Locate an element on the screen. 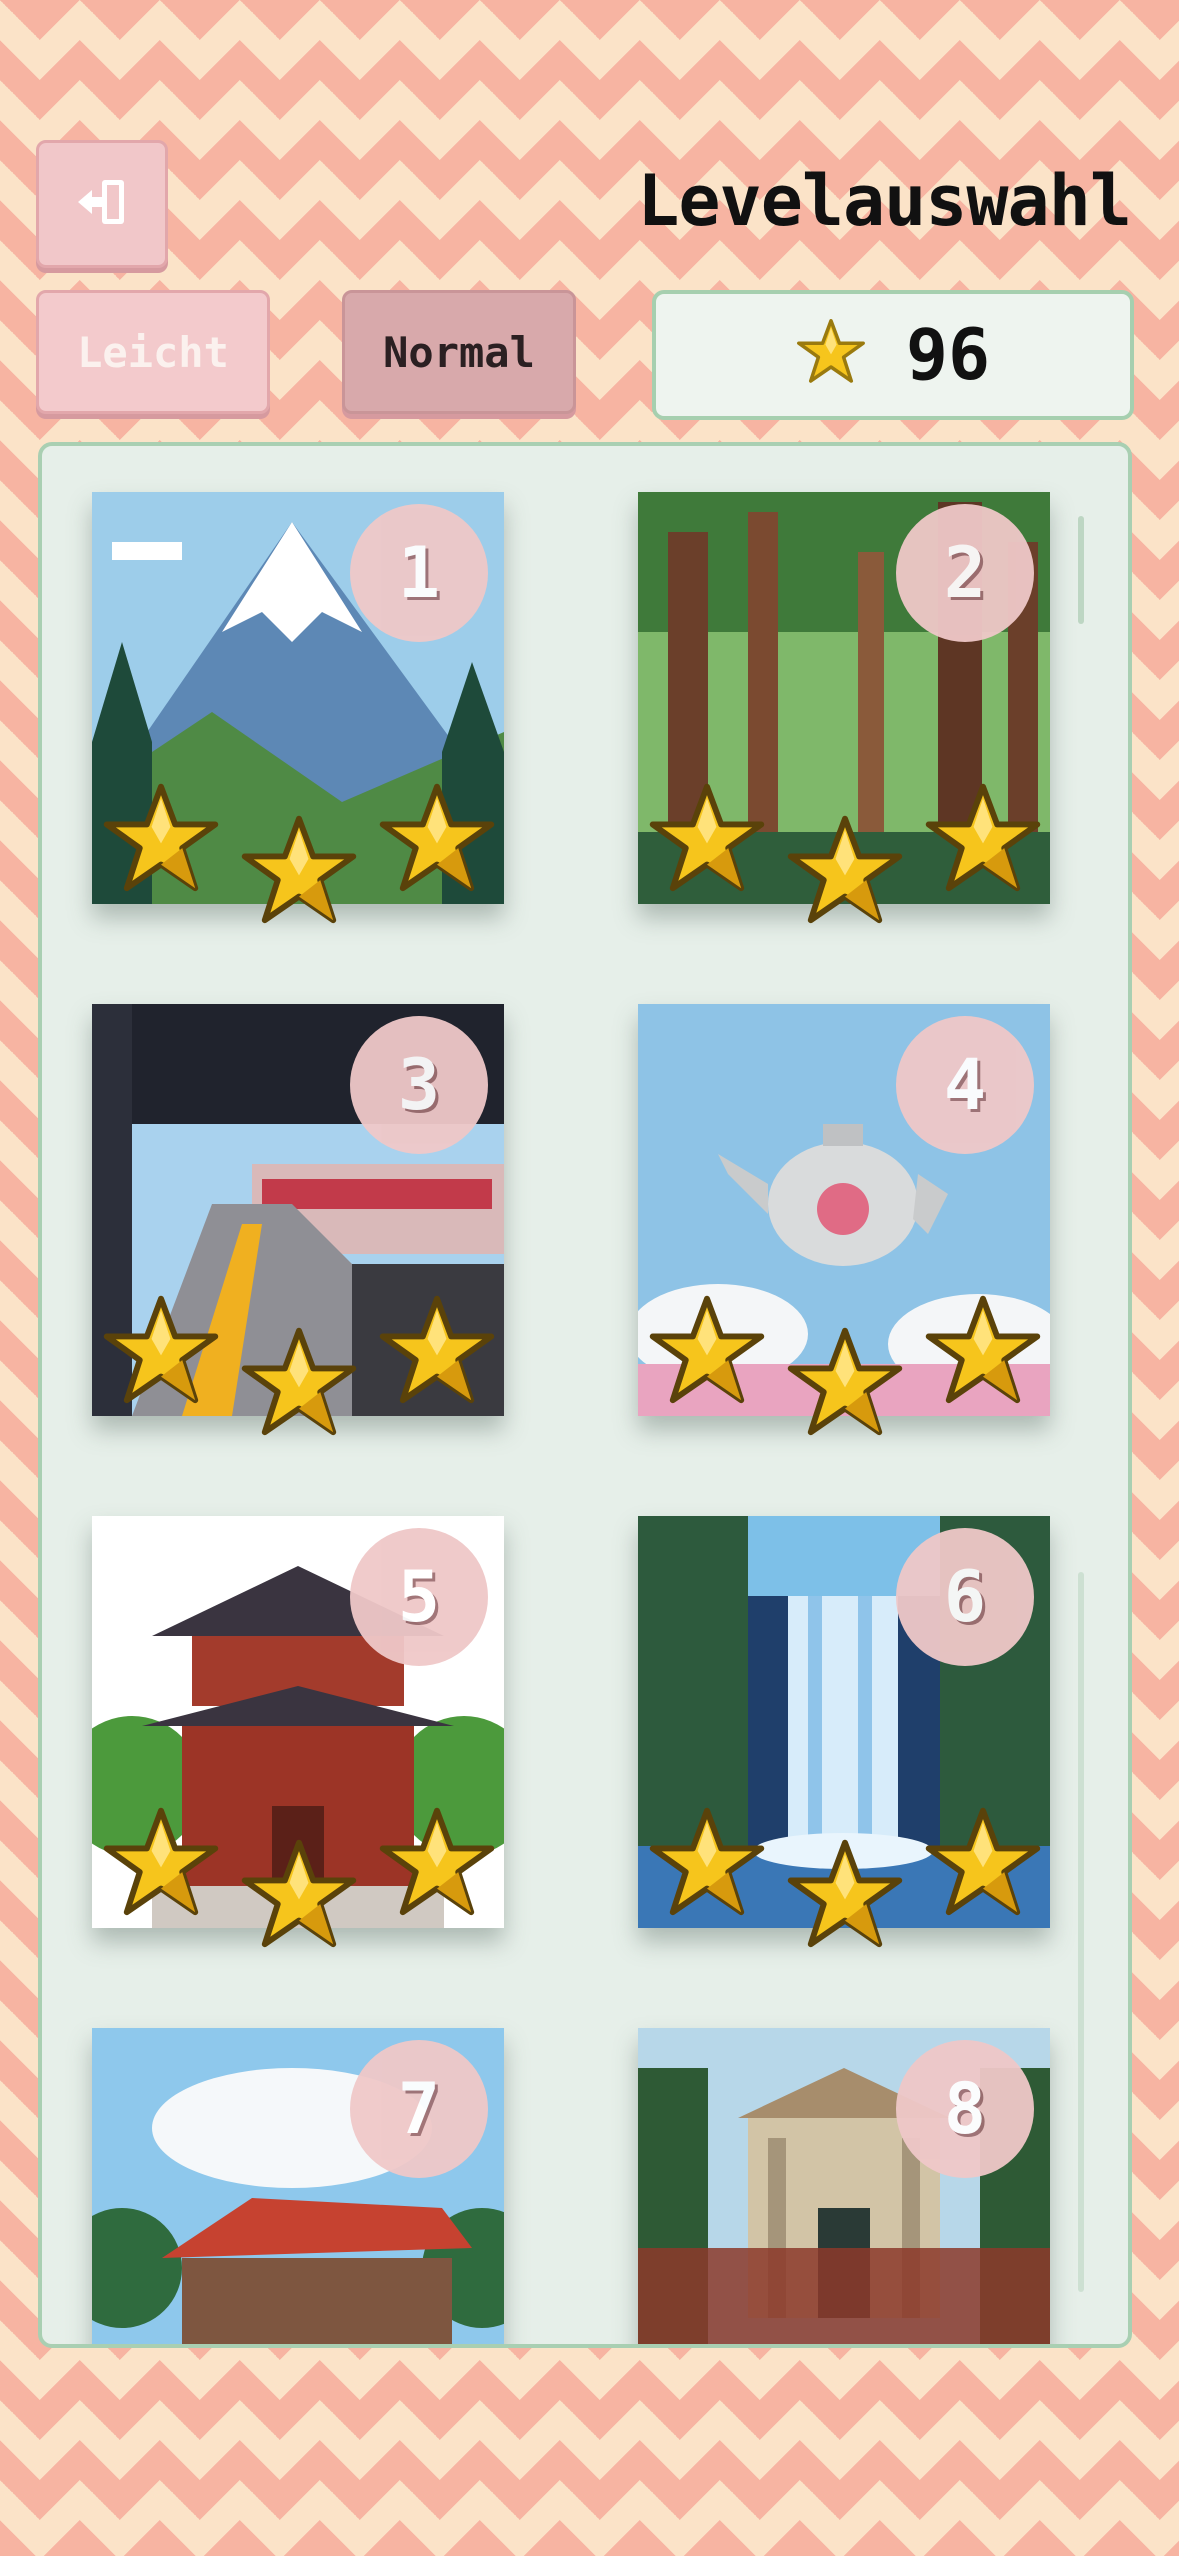 The width and height of the screenshot is (1179, 2556). total-stars-counter: 96 is located at coordinates (893, 355).